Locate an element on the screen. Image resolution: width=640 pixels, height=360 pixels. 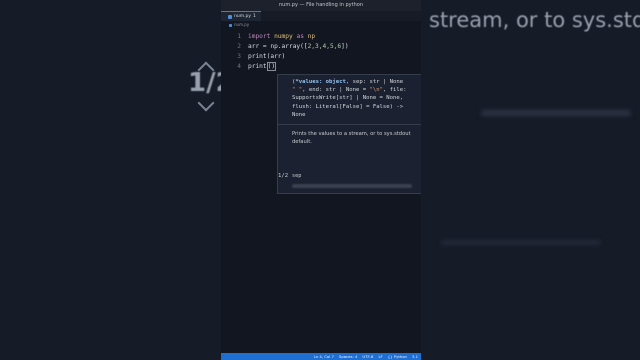
line-code: print(arr) is located at coordinates (267, 56).